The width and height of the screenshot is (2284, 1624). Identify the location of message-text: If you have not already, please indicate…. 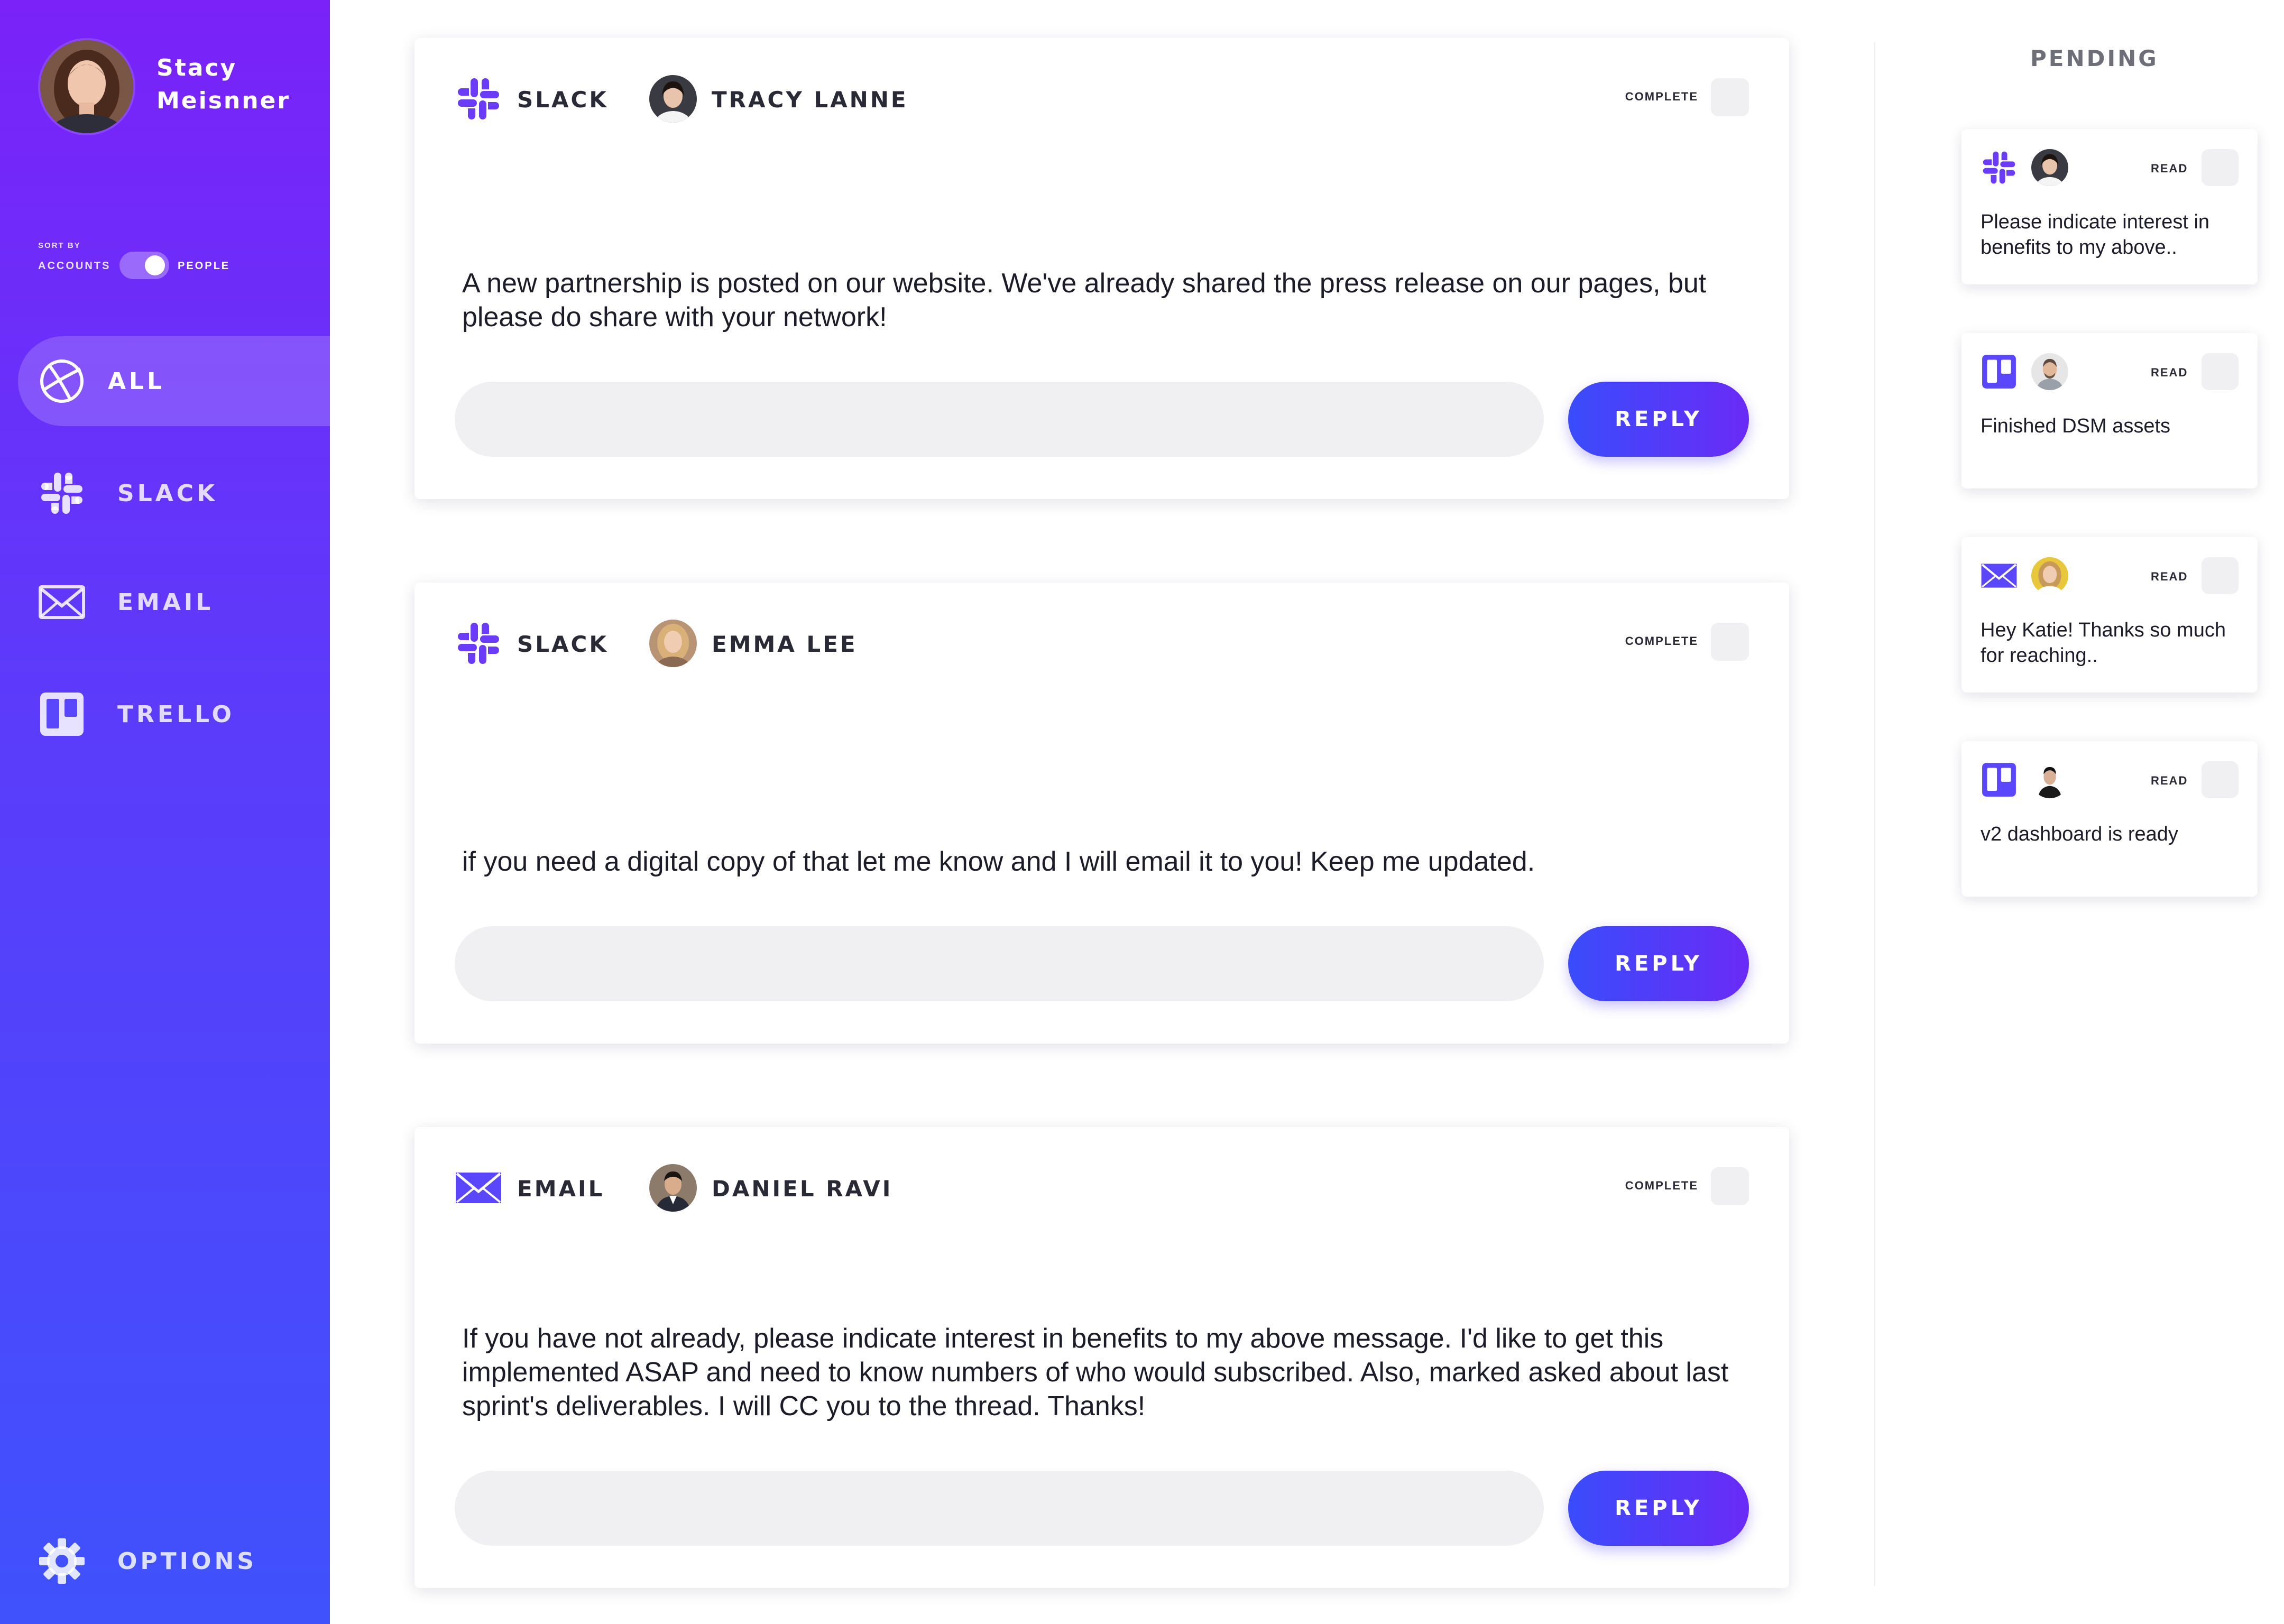
(1095, 1372).